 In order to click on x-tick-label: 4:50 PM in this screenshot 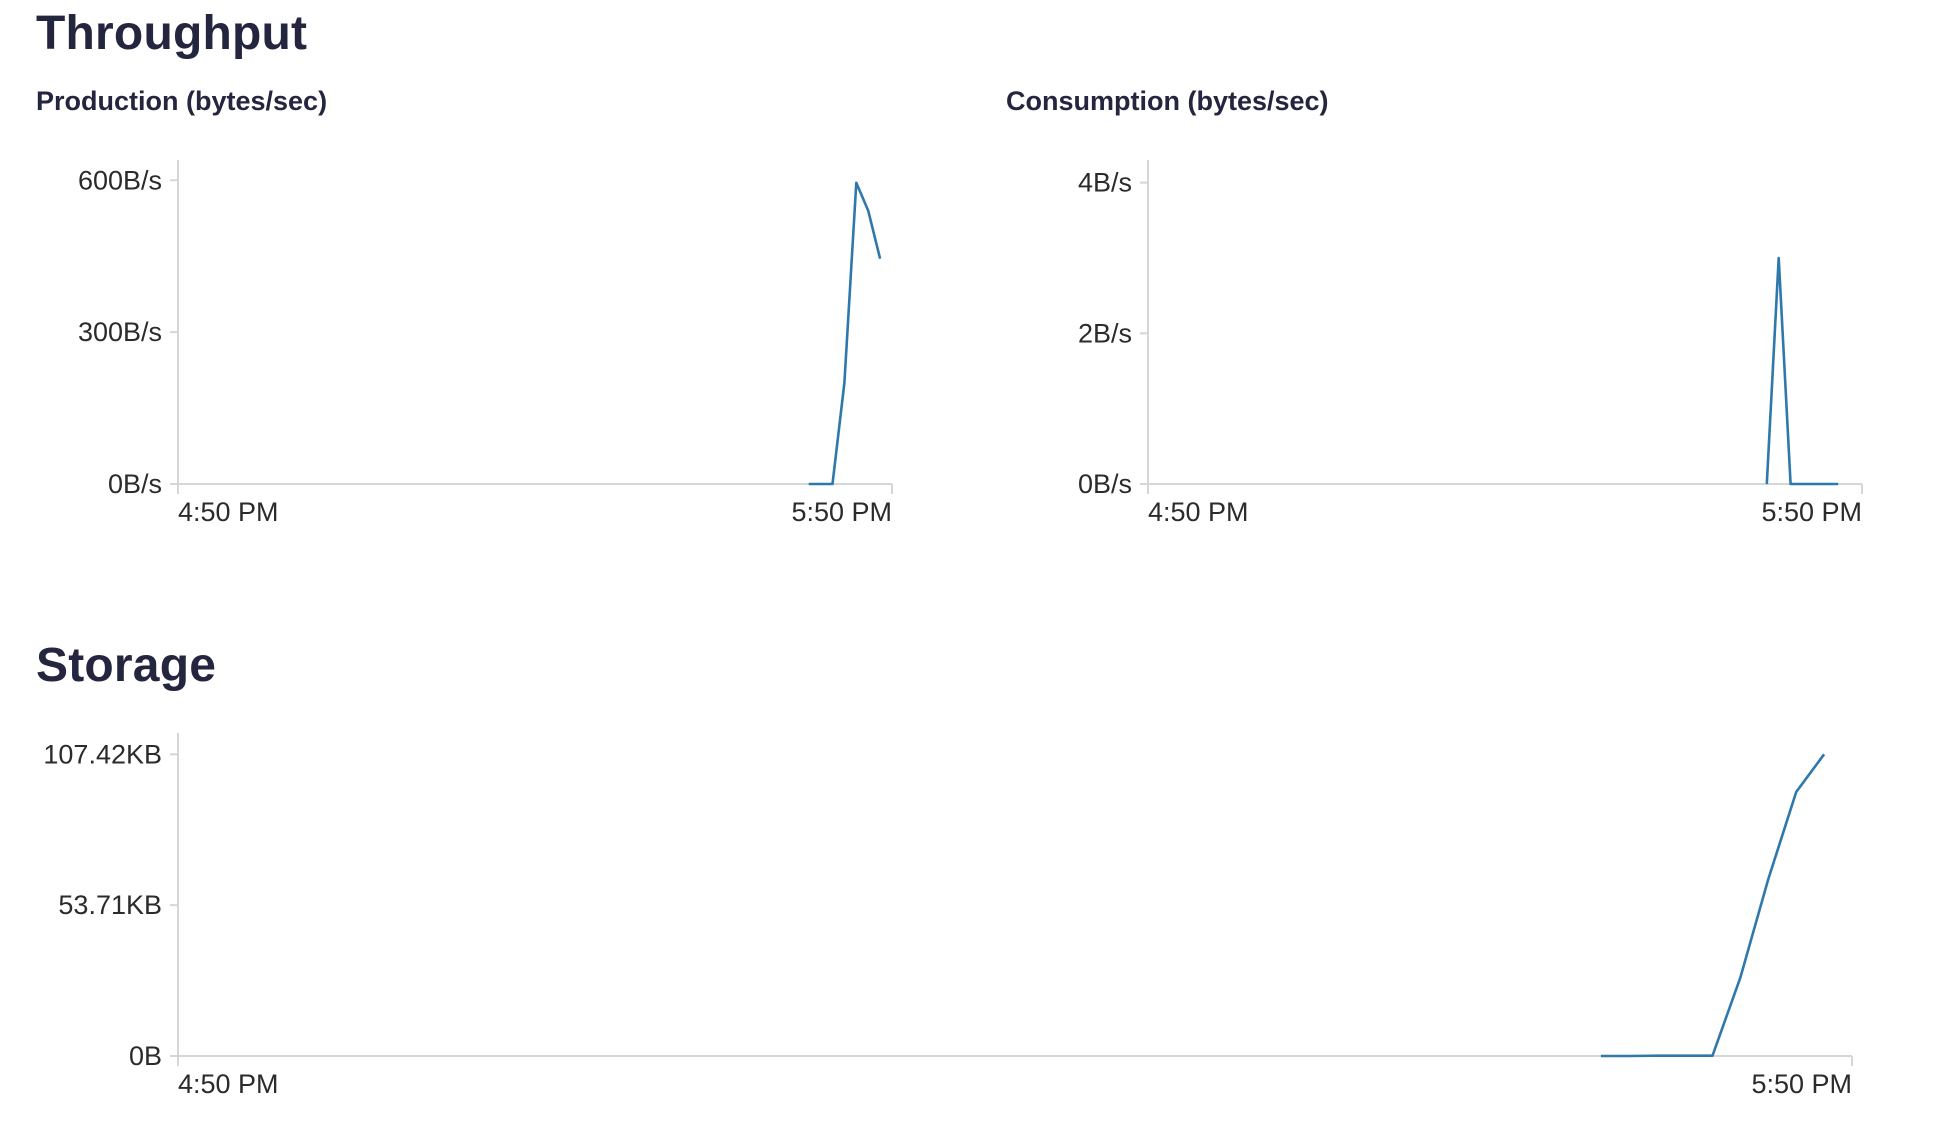, I will do `click(228, 1084)`.